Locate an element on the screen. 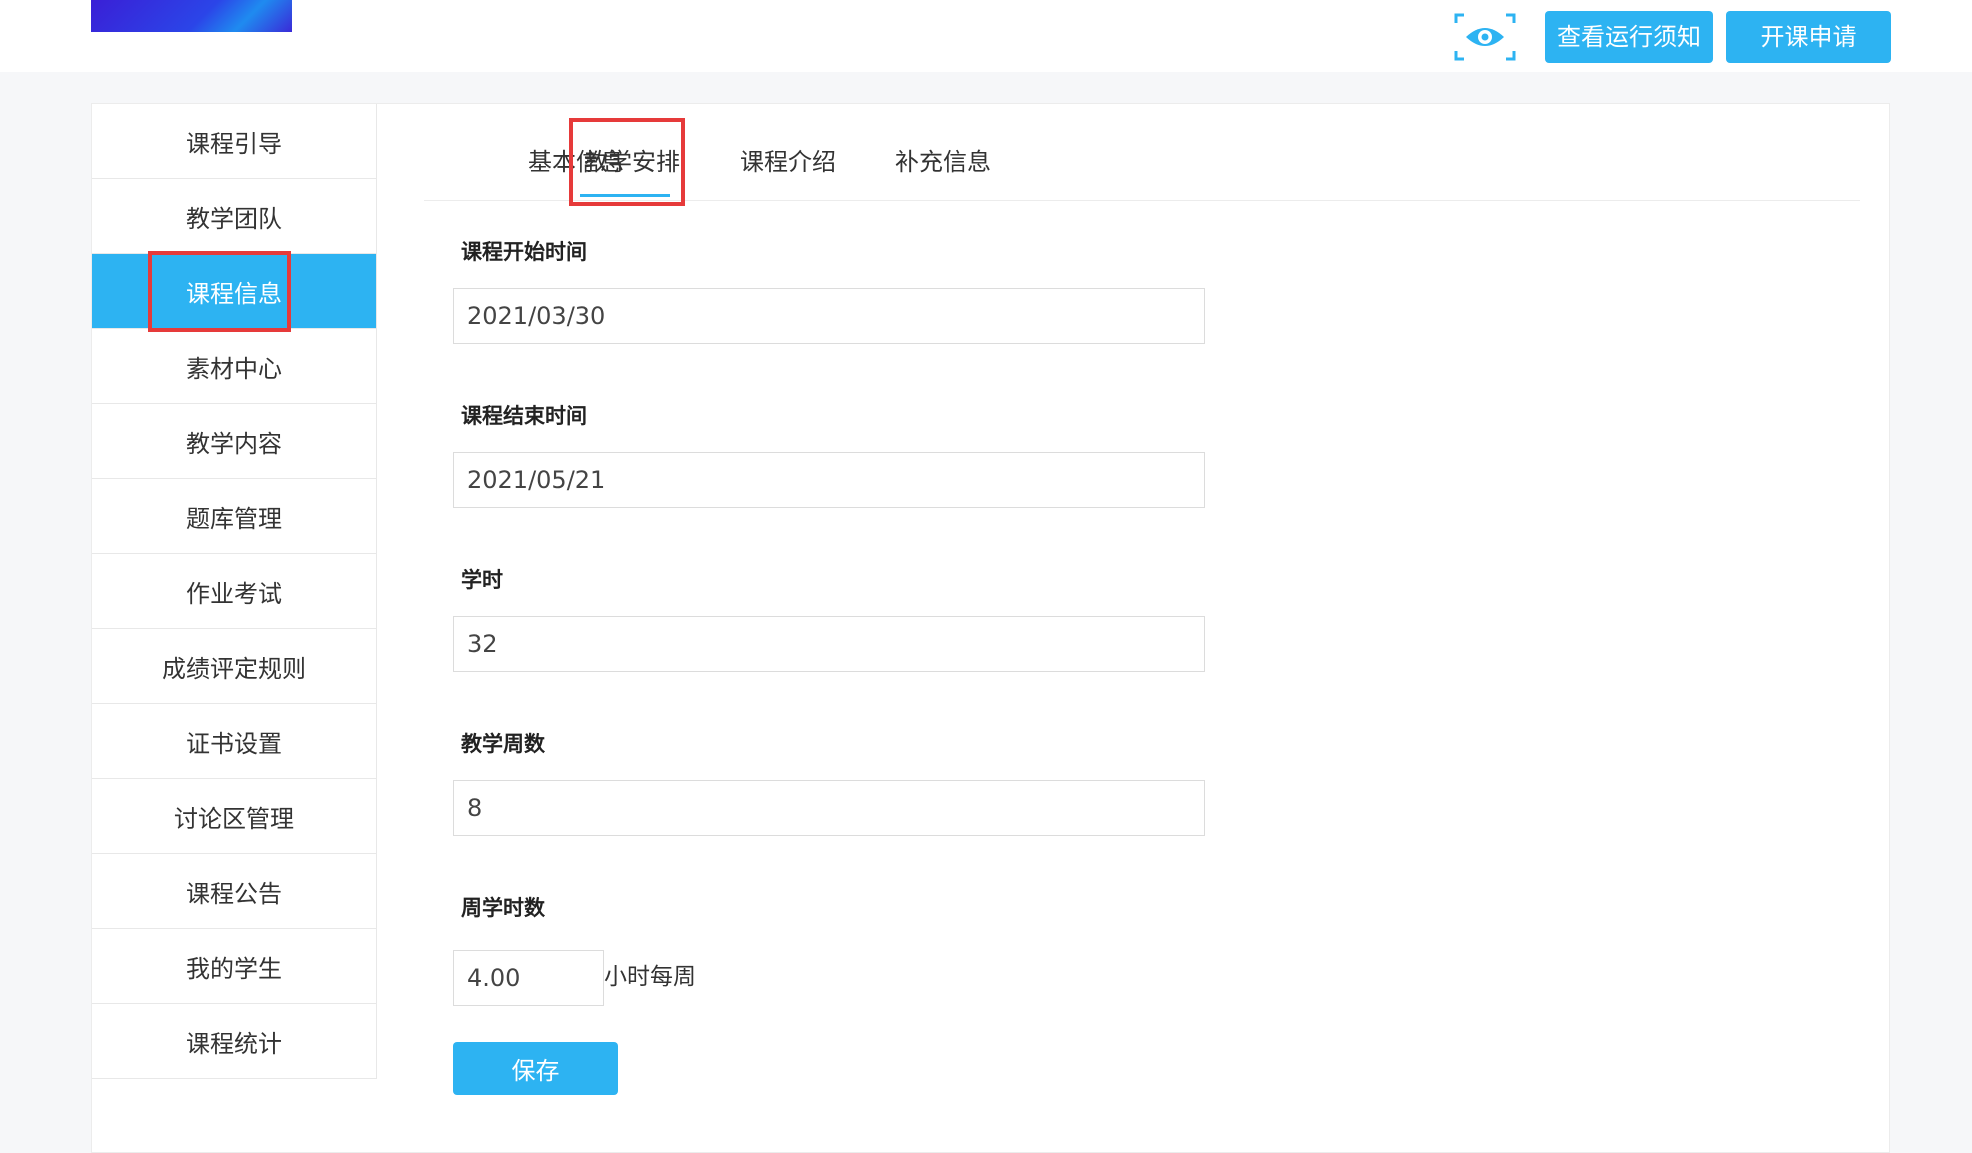  tab-supplementary-info: 补充信息 is located at coordinates (943, 159).